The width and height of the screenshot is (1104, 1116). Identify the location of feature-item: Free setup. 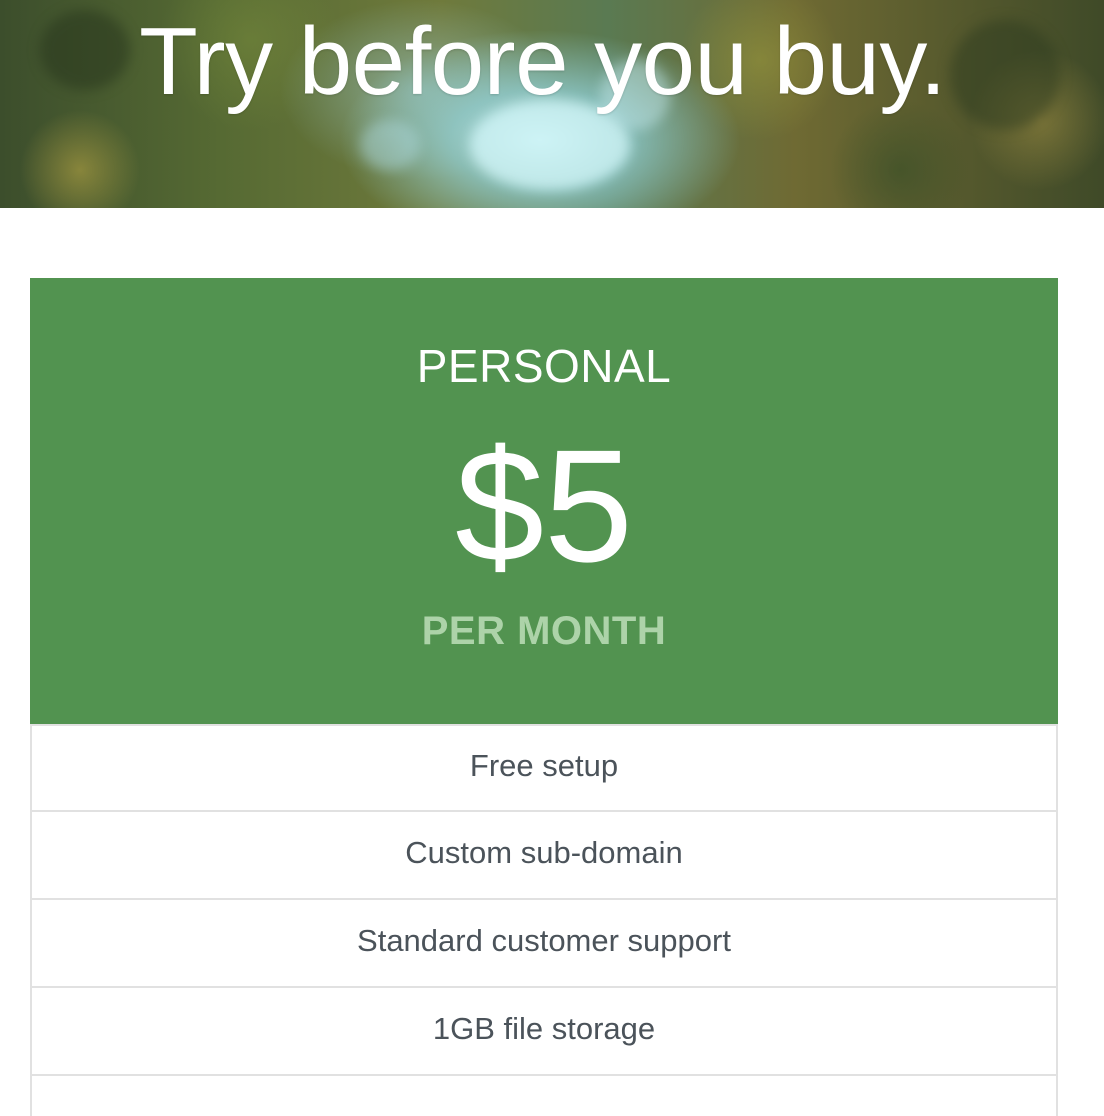
(544, 768).